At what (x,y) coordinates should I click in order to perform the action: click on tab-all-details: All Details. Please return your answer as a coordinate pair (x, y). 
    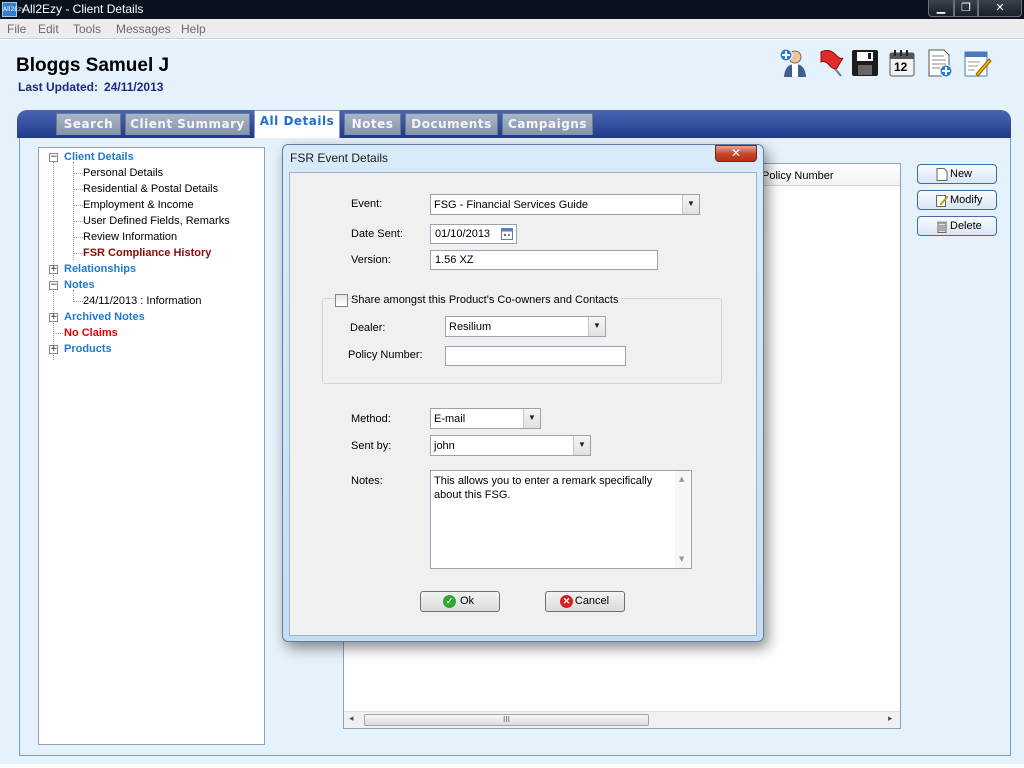
    Looking at the image, I should click on (297, 124).